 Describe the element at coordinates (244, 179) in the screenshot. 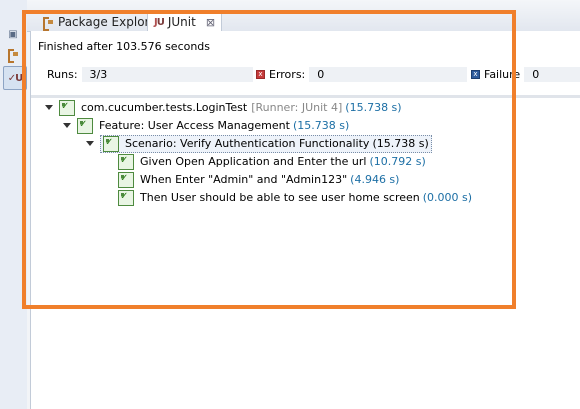

I see `step-name: When Enter "Admin" and "Admin123"` at that location.